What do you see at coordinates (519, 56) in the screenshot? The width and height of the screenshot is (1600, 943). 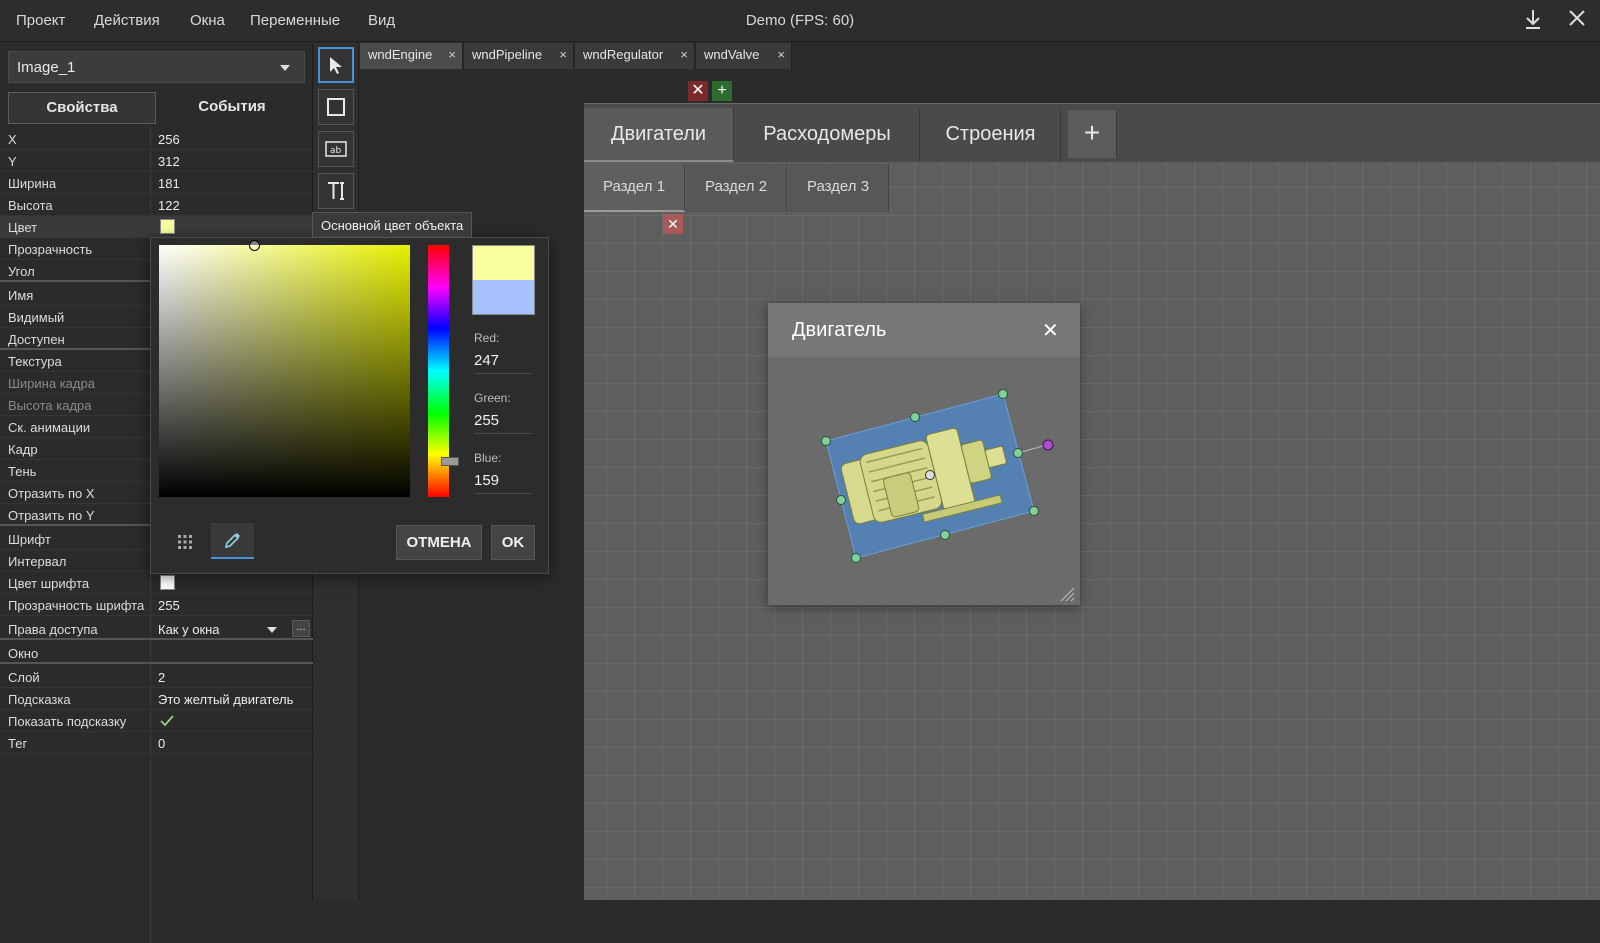 I see `tab-wndPipeline: wndPipeline ×` at bounding box center [519, 56].